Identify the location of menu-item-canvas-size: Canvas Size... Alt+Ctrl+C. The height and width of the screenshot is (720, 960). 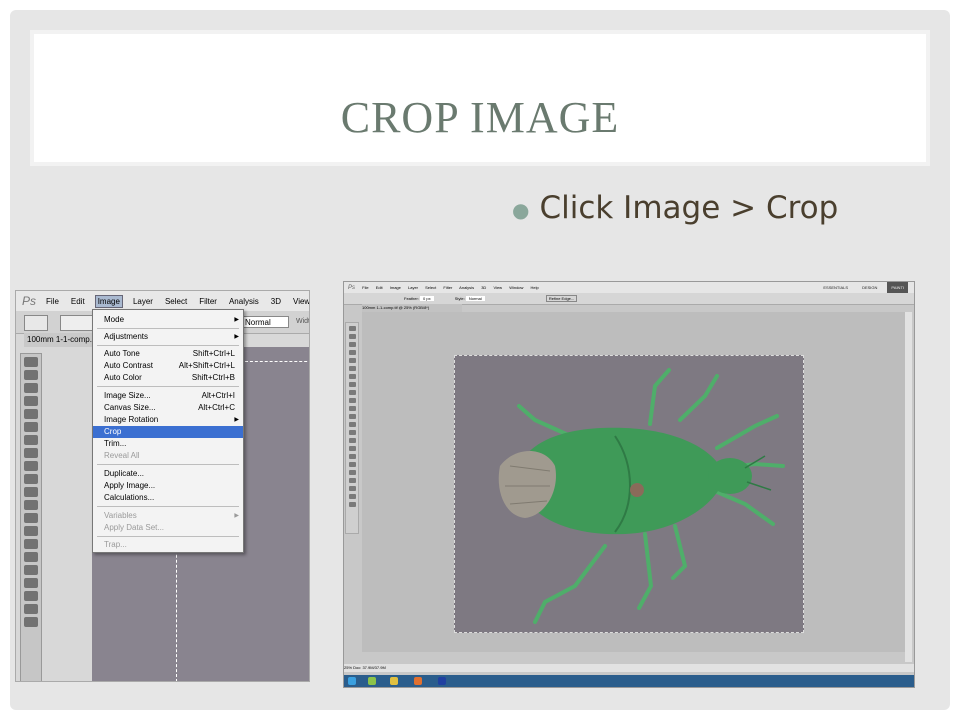
(168, 408).